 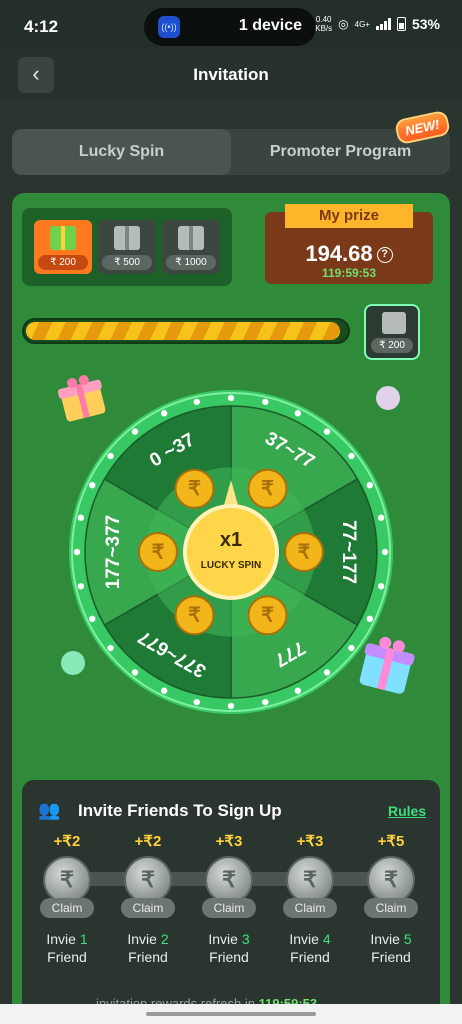 I want to click on invite-title: Invite Friends To Sign Up, so click(x=180, y=810).